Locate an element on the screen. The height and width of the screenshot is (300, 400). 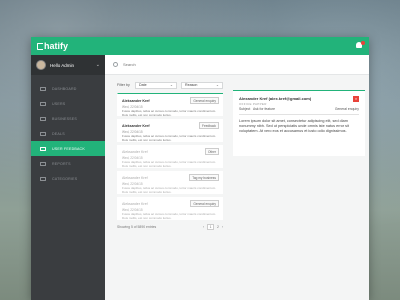
feedback-icon is located at coordinates (43, 148).